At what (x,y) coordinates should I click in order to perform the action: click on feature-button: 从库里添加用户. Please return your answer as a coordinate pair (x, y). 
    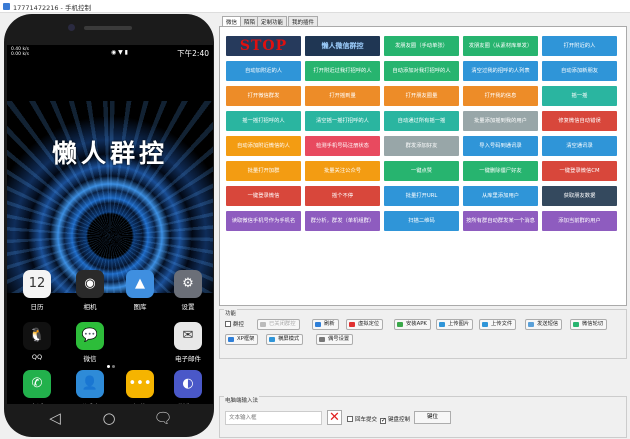
    Looking at the image, I should click on (500, 196).